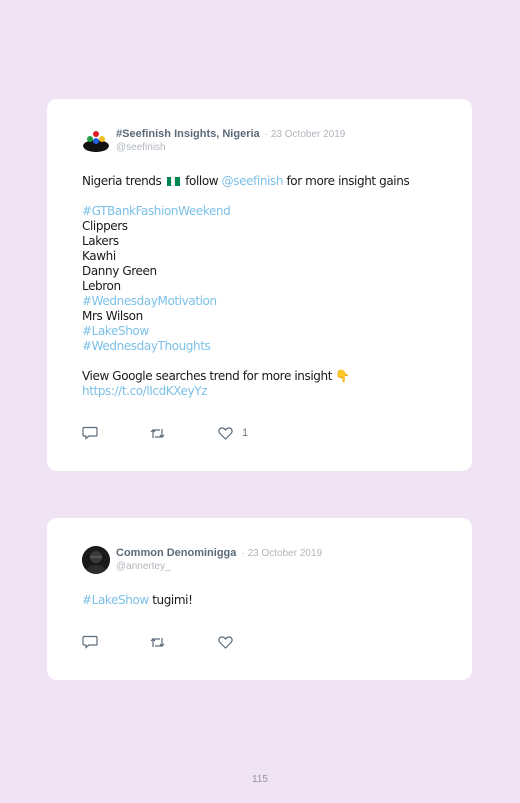  I want to click on pointing-down-emoji-icon: 👇, so click(342, 376).